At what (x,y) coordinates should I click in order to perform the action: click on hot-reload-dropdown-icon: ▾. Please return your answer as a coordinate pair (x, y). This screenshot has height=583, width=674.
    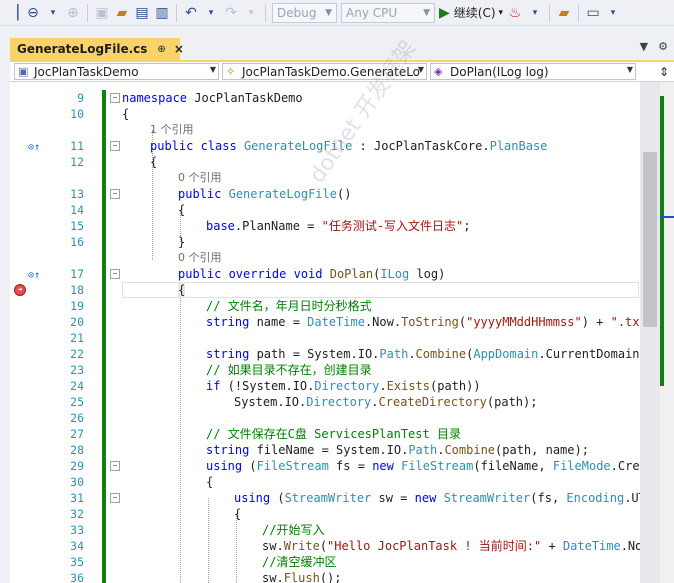
    Looking at the image, I should click on (535, 13).